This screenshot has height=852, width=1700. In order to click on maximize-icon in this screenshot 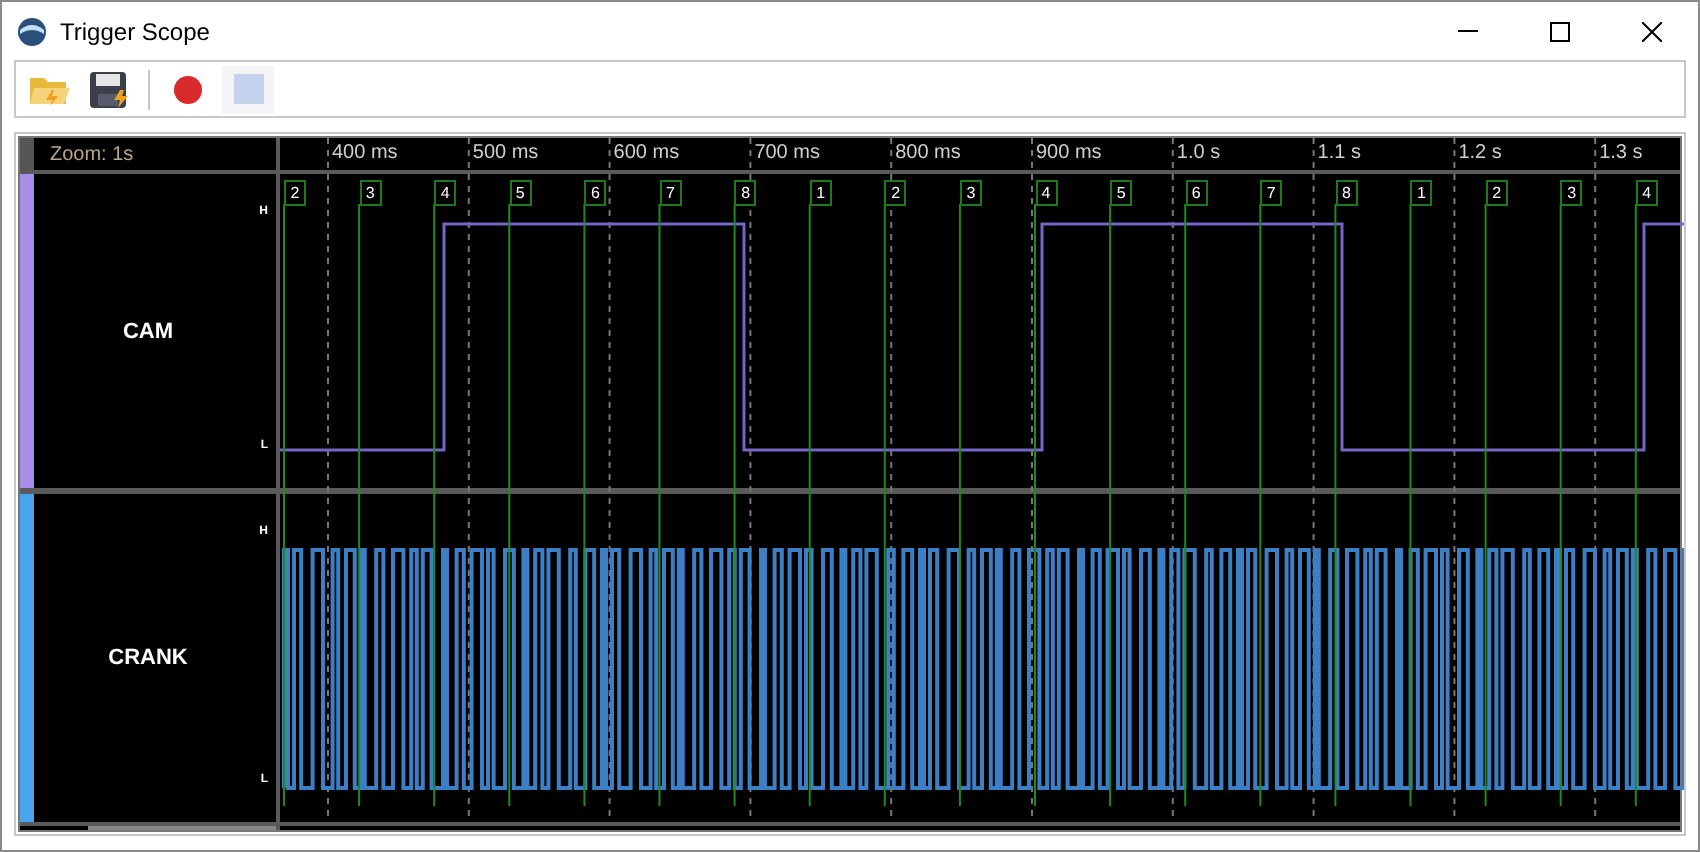, I will do `click(1560, 31)`.